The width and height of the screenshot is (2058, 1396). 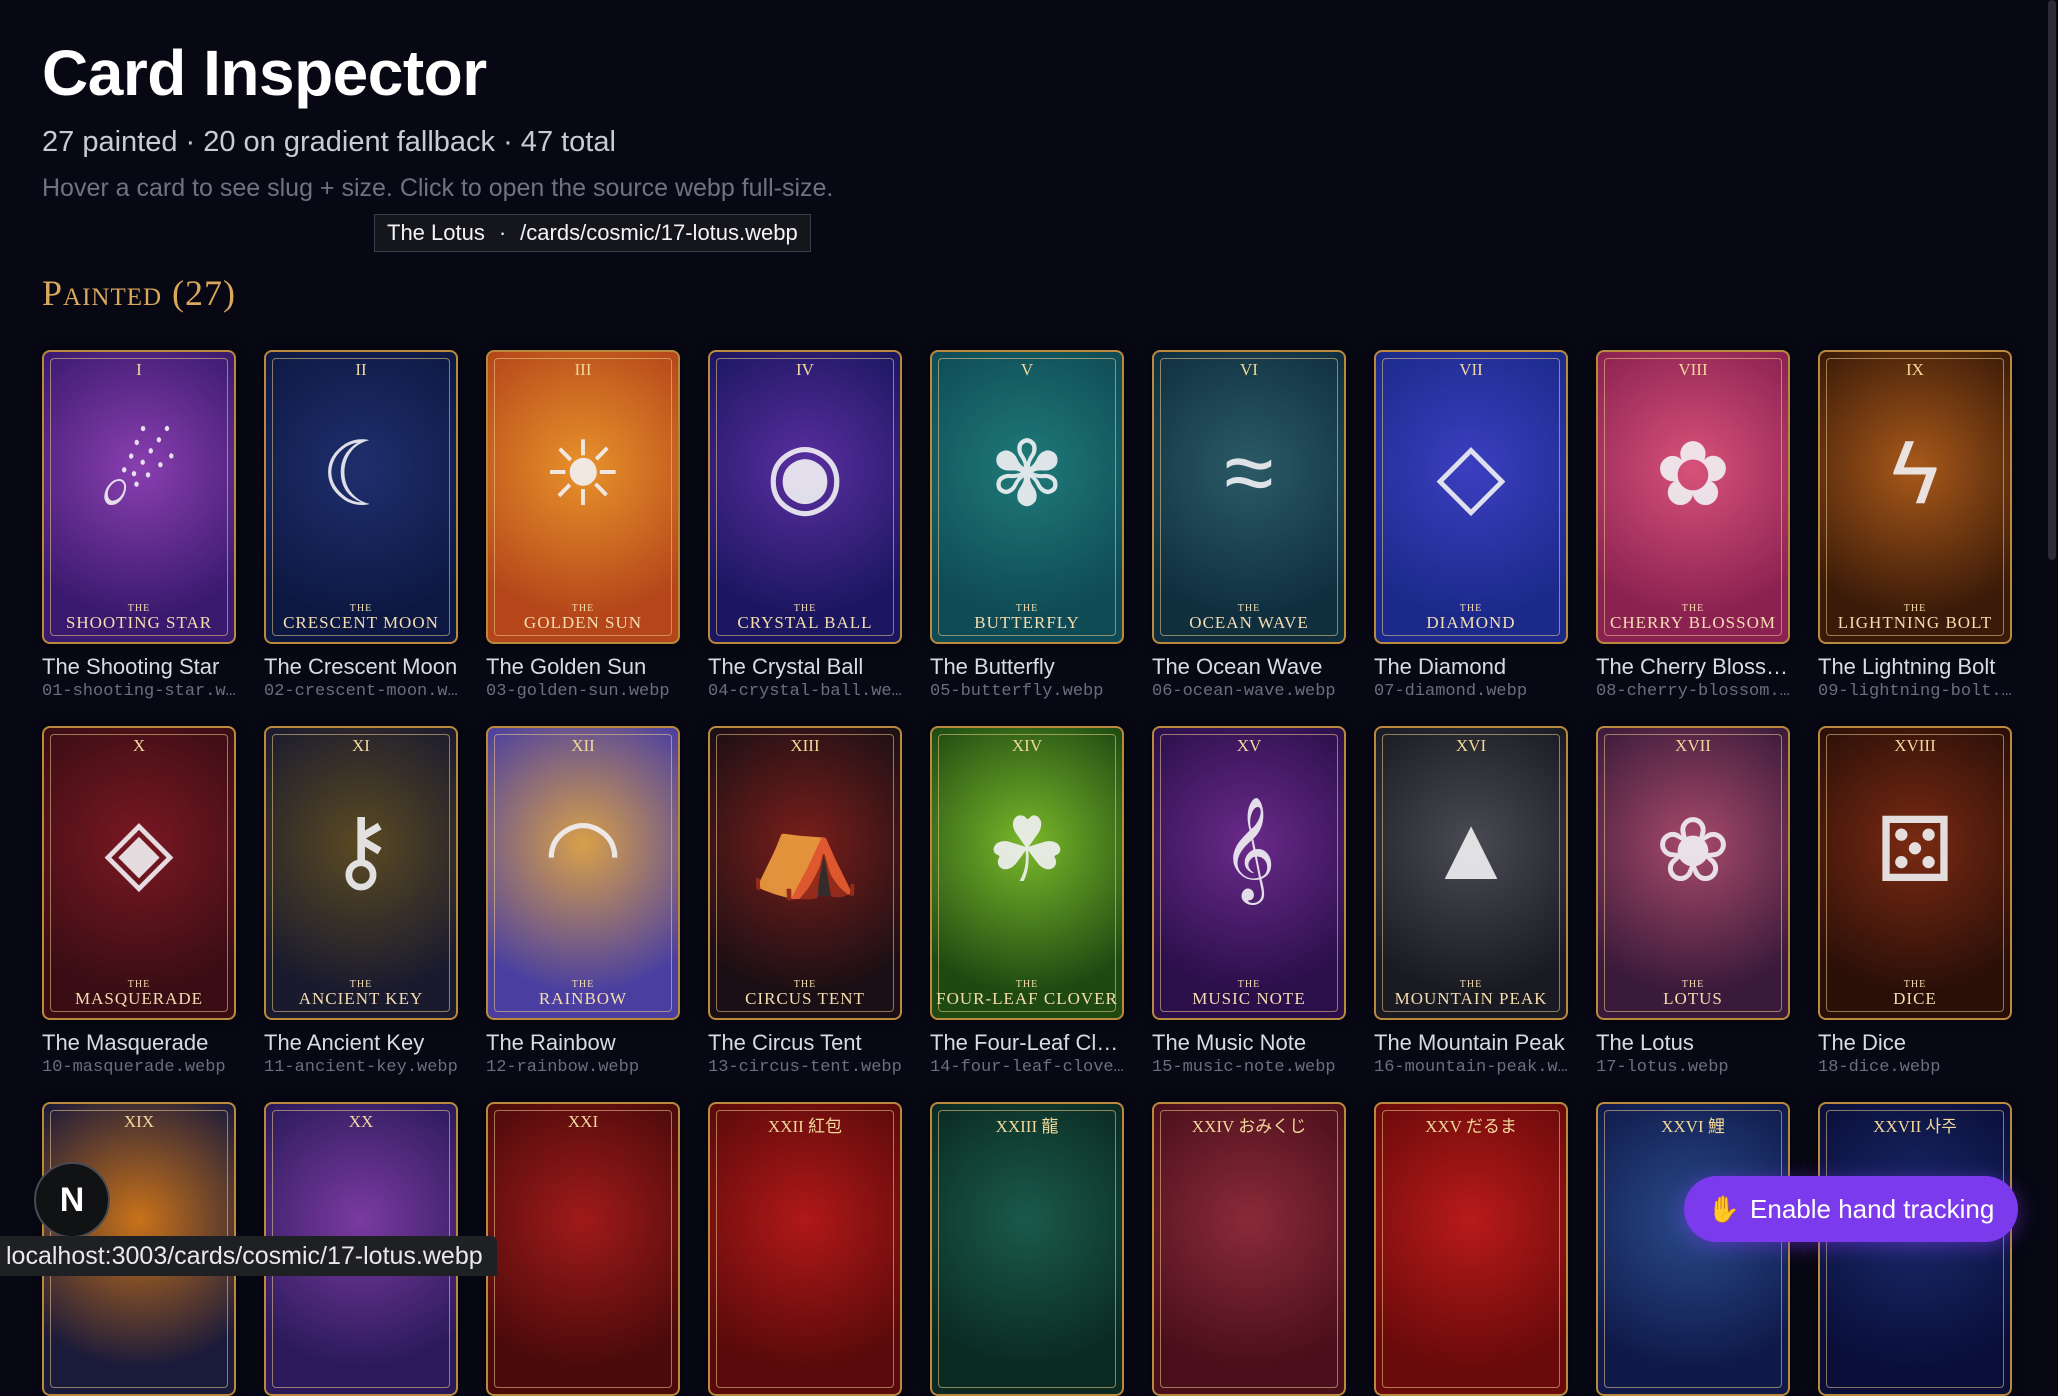 What do you see at coordinates (583, 497) in the screenshot?
I see `card-art: III ☀ The Golden Sun` at bounding box center [583, 497].